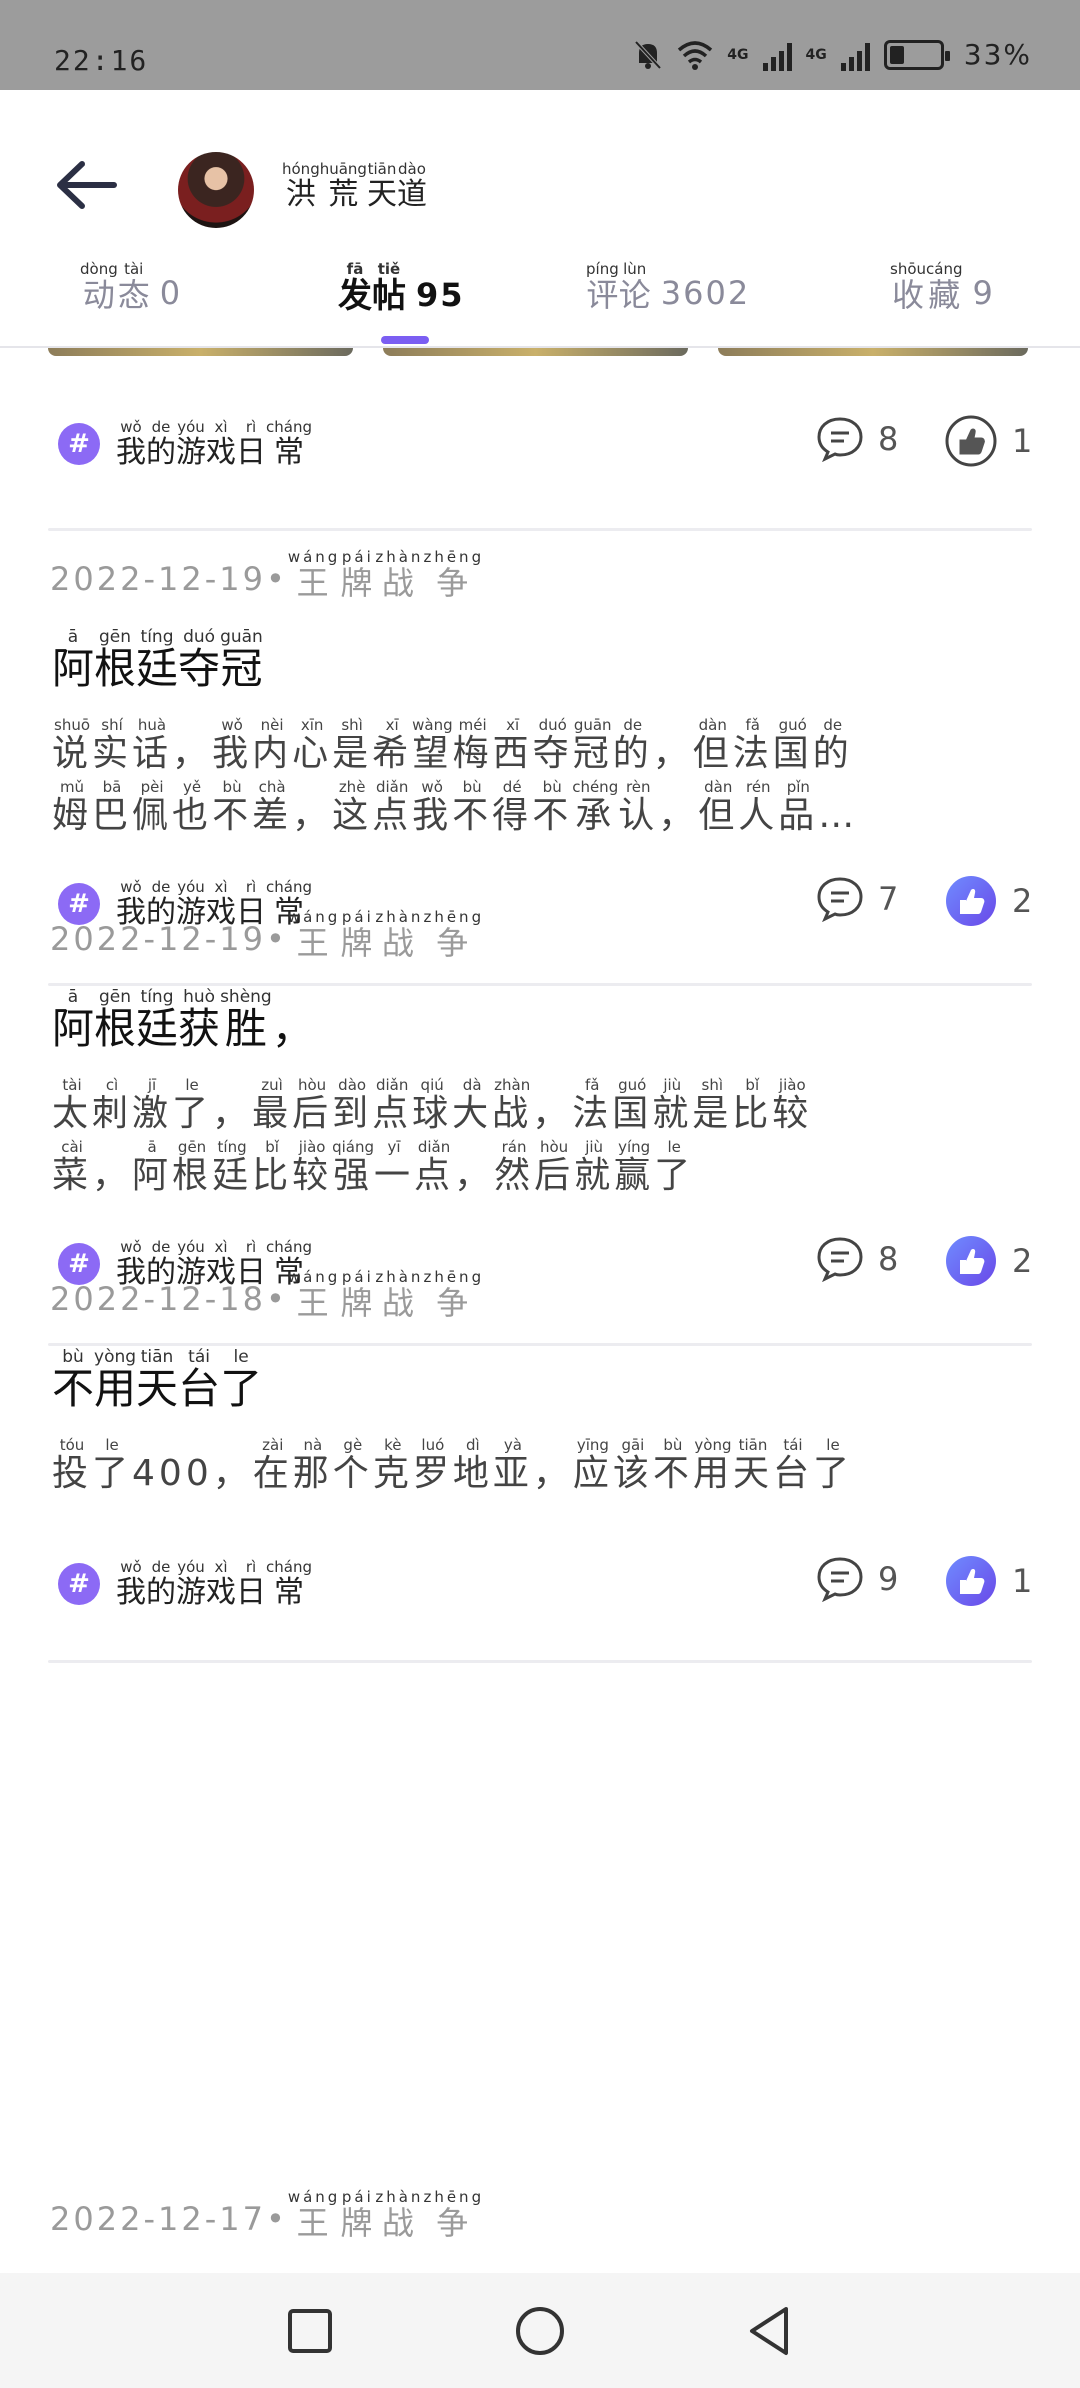  What do you see at coordinates (152, 745) in the screenshot?
I see `ruby-char: huà 话` at bounding box center [152, 745].